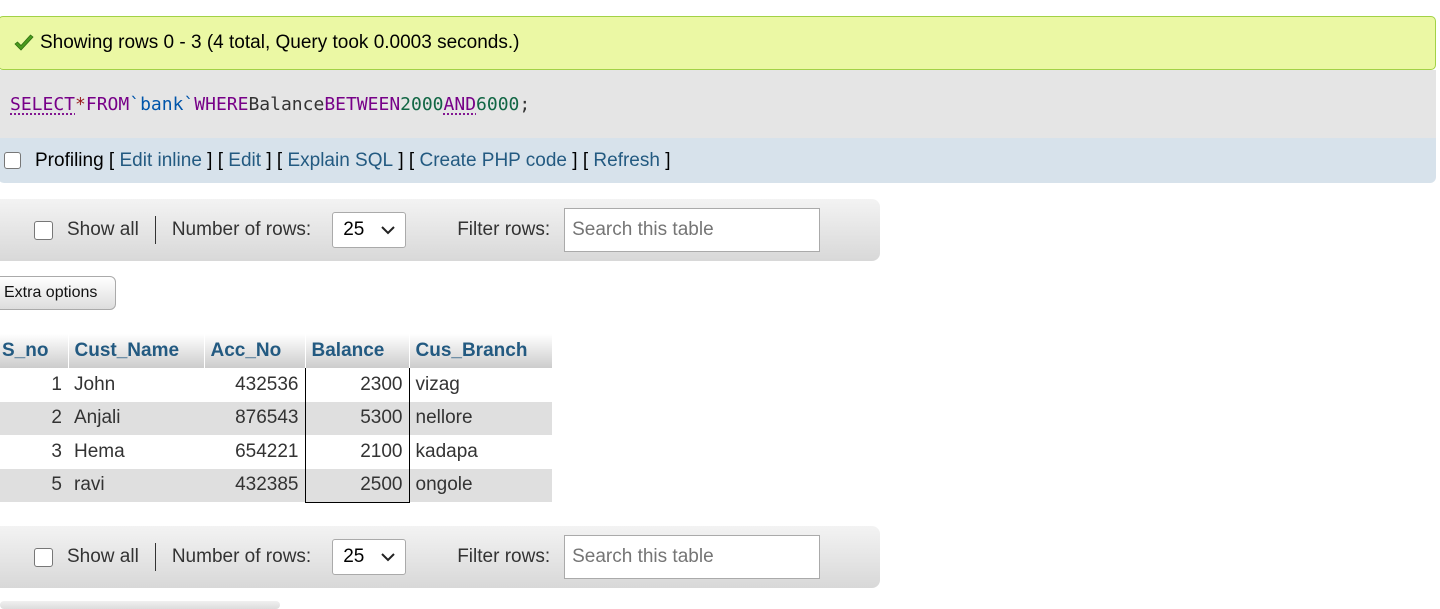 The width and height of the screenshot is (1440, 609). I want to click on column-header-balance: Balance, so click(357, 351).